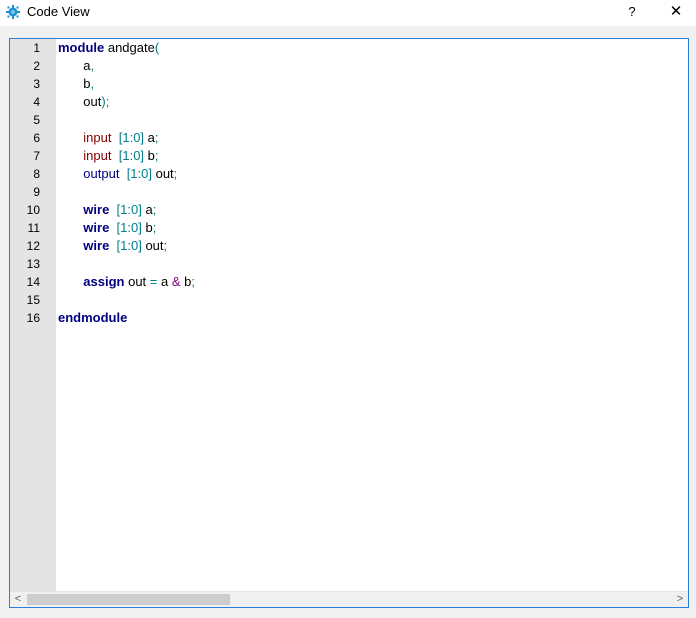 The width and height of the screenshot is (696, 618). I want to click on scroll-left-arrow: <, so click(18, 599).